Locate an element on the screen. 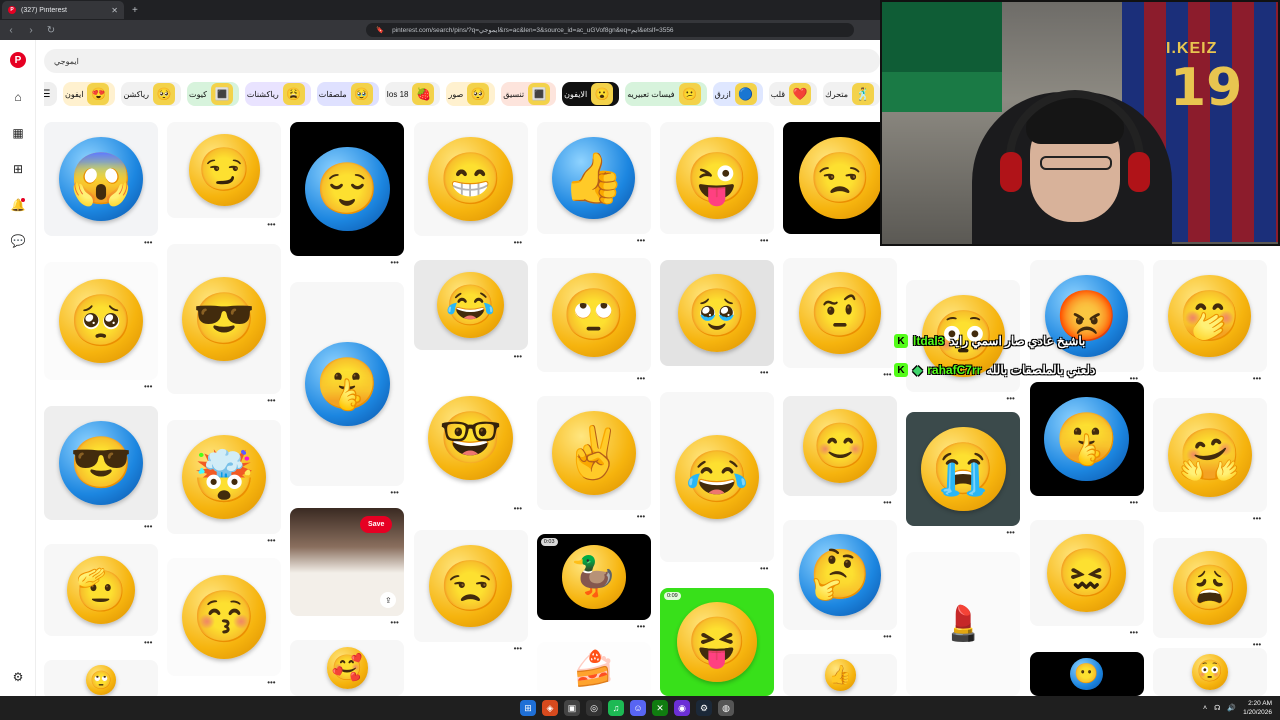 This screenshot has width=1280, height=720. pin-card: 🍰 is located at coordinates (593, 669).